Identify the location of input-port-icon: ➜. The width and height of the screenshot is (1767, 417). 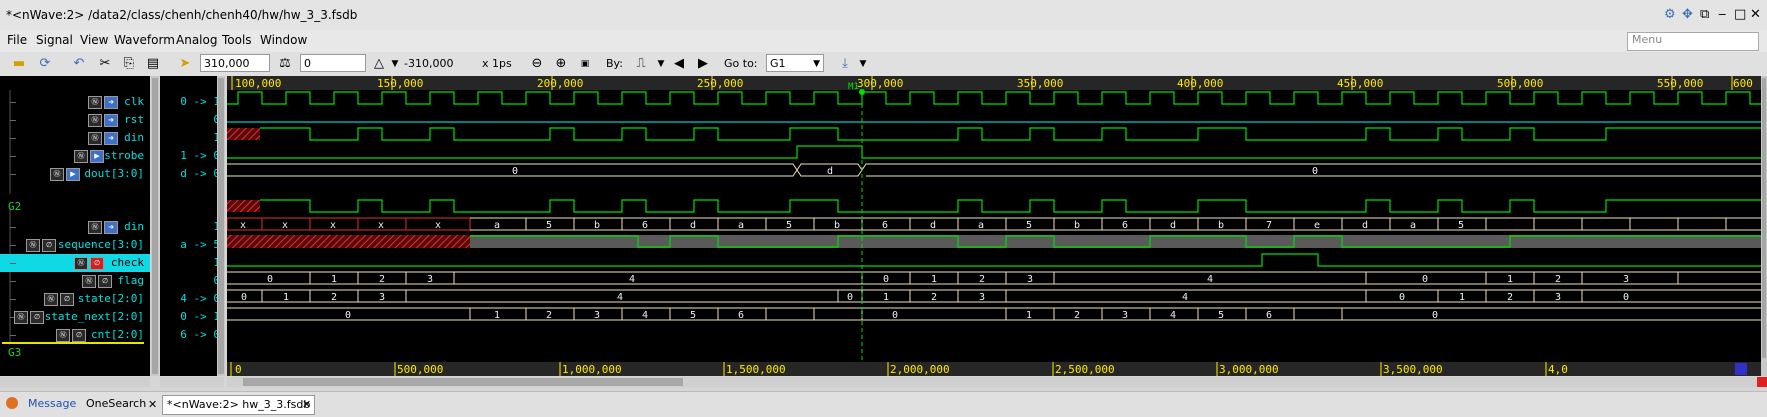
(111, 102).